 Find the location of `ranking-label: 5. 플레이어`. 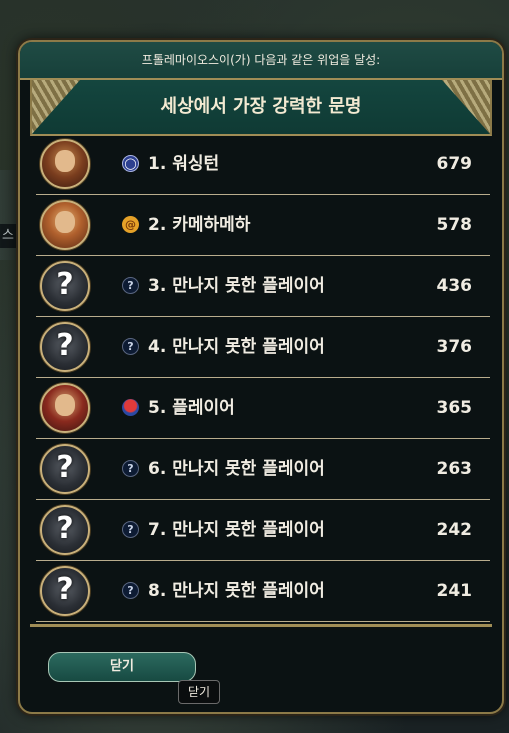

ranking-label: 5. 플레이어 is located at coordinates (191, 408).